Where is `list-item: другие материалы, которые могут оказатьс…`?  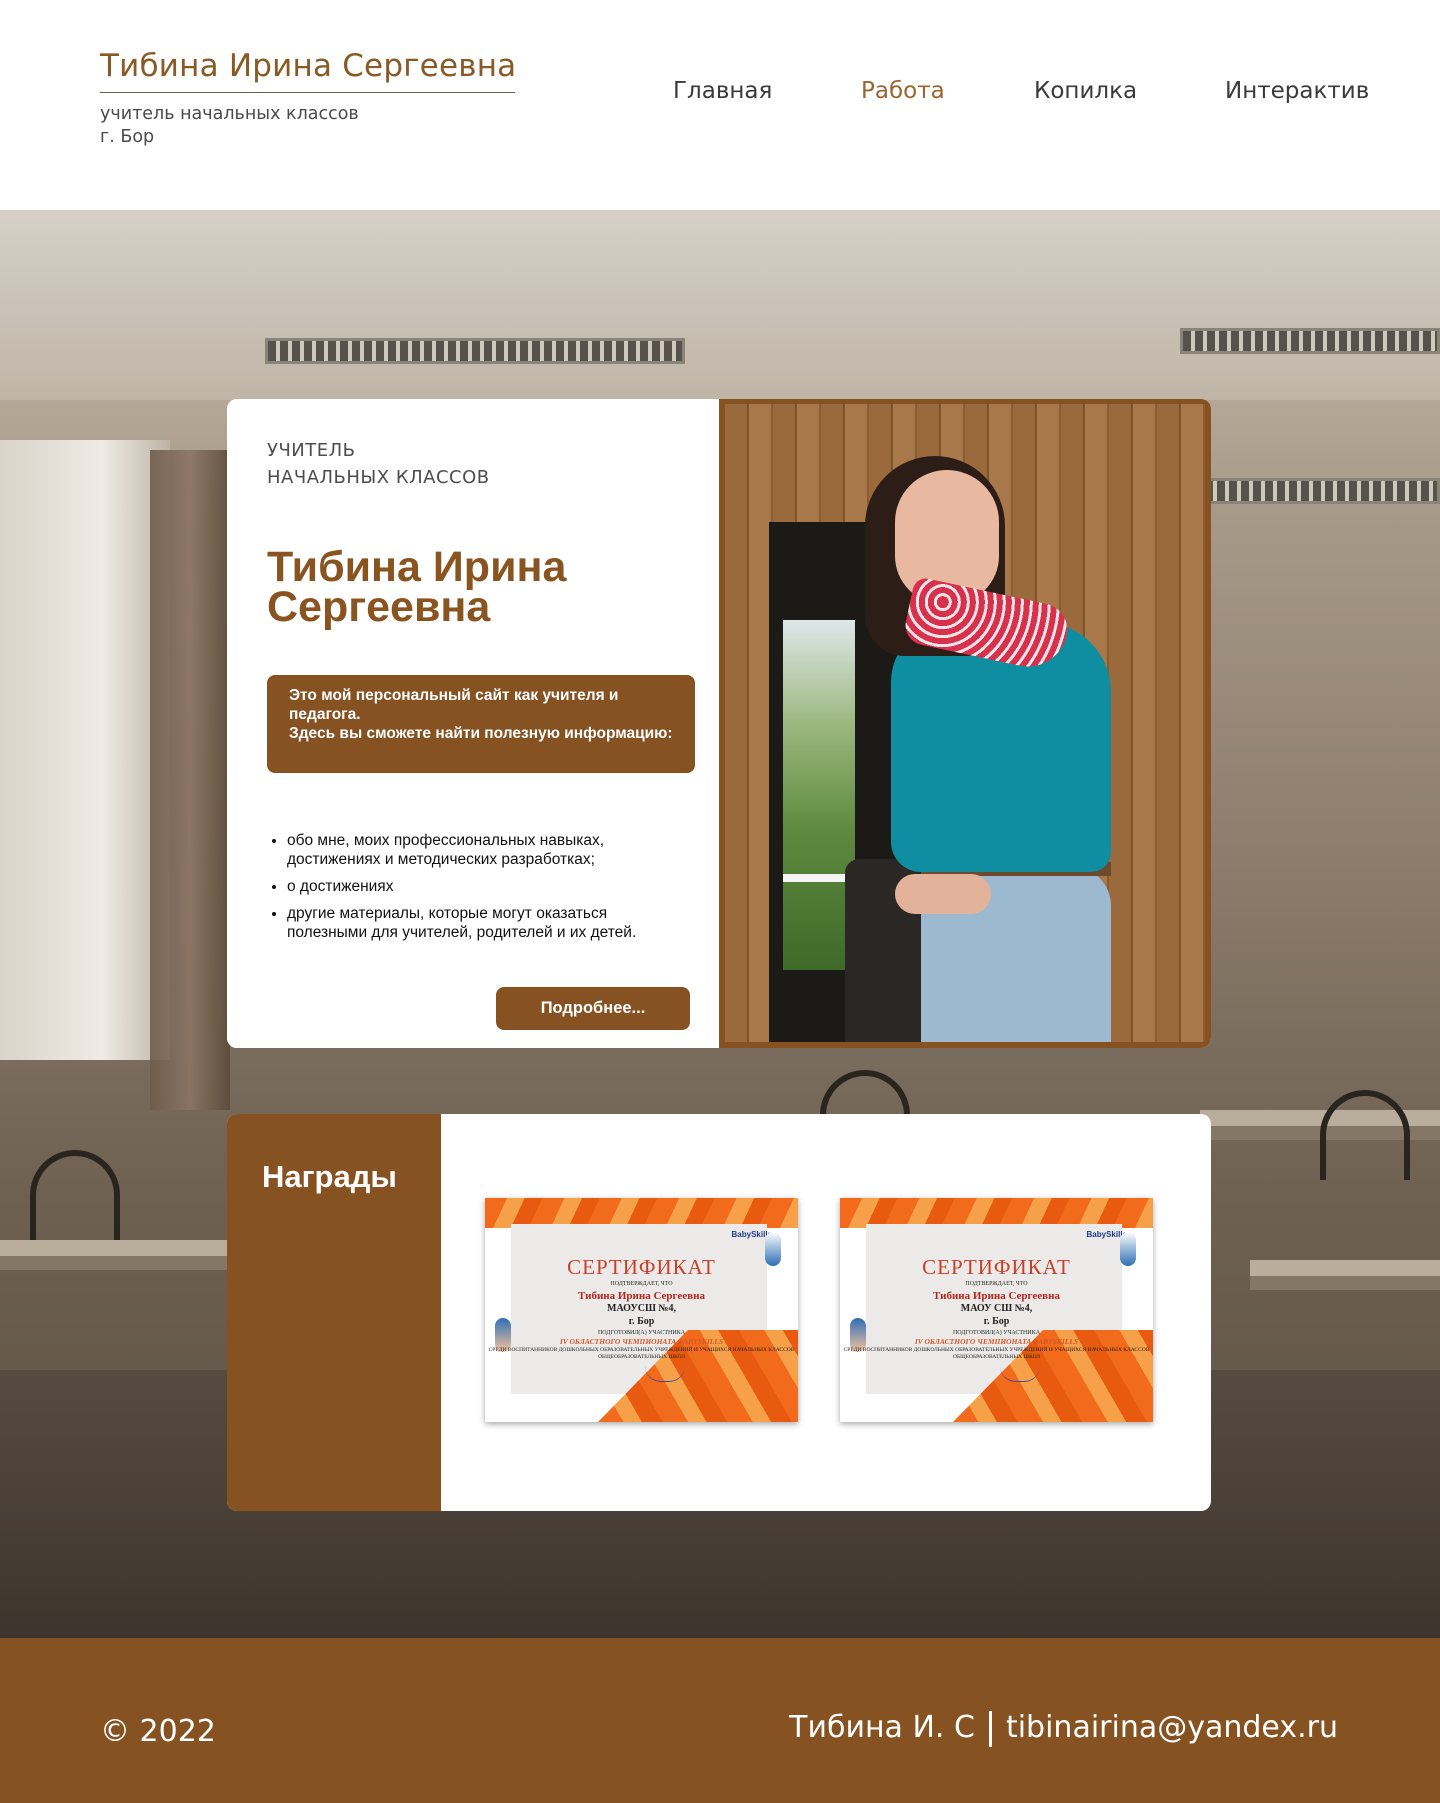
list-item: другие материалы, которые могут оказатьс… is located at coordinates (477, 923).